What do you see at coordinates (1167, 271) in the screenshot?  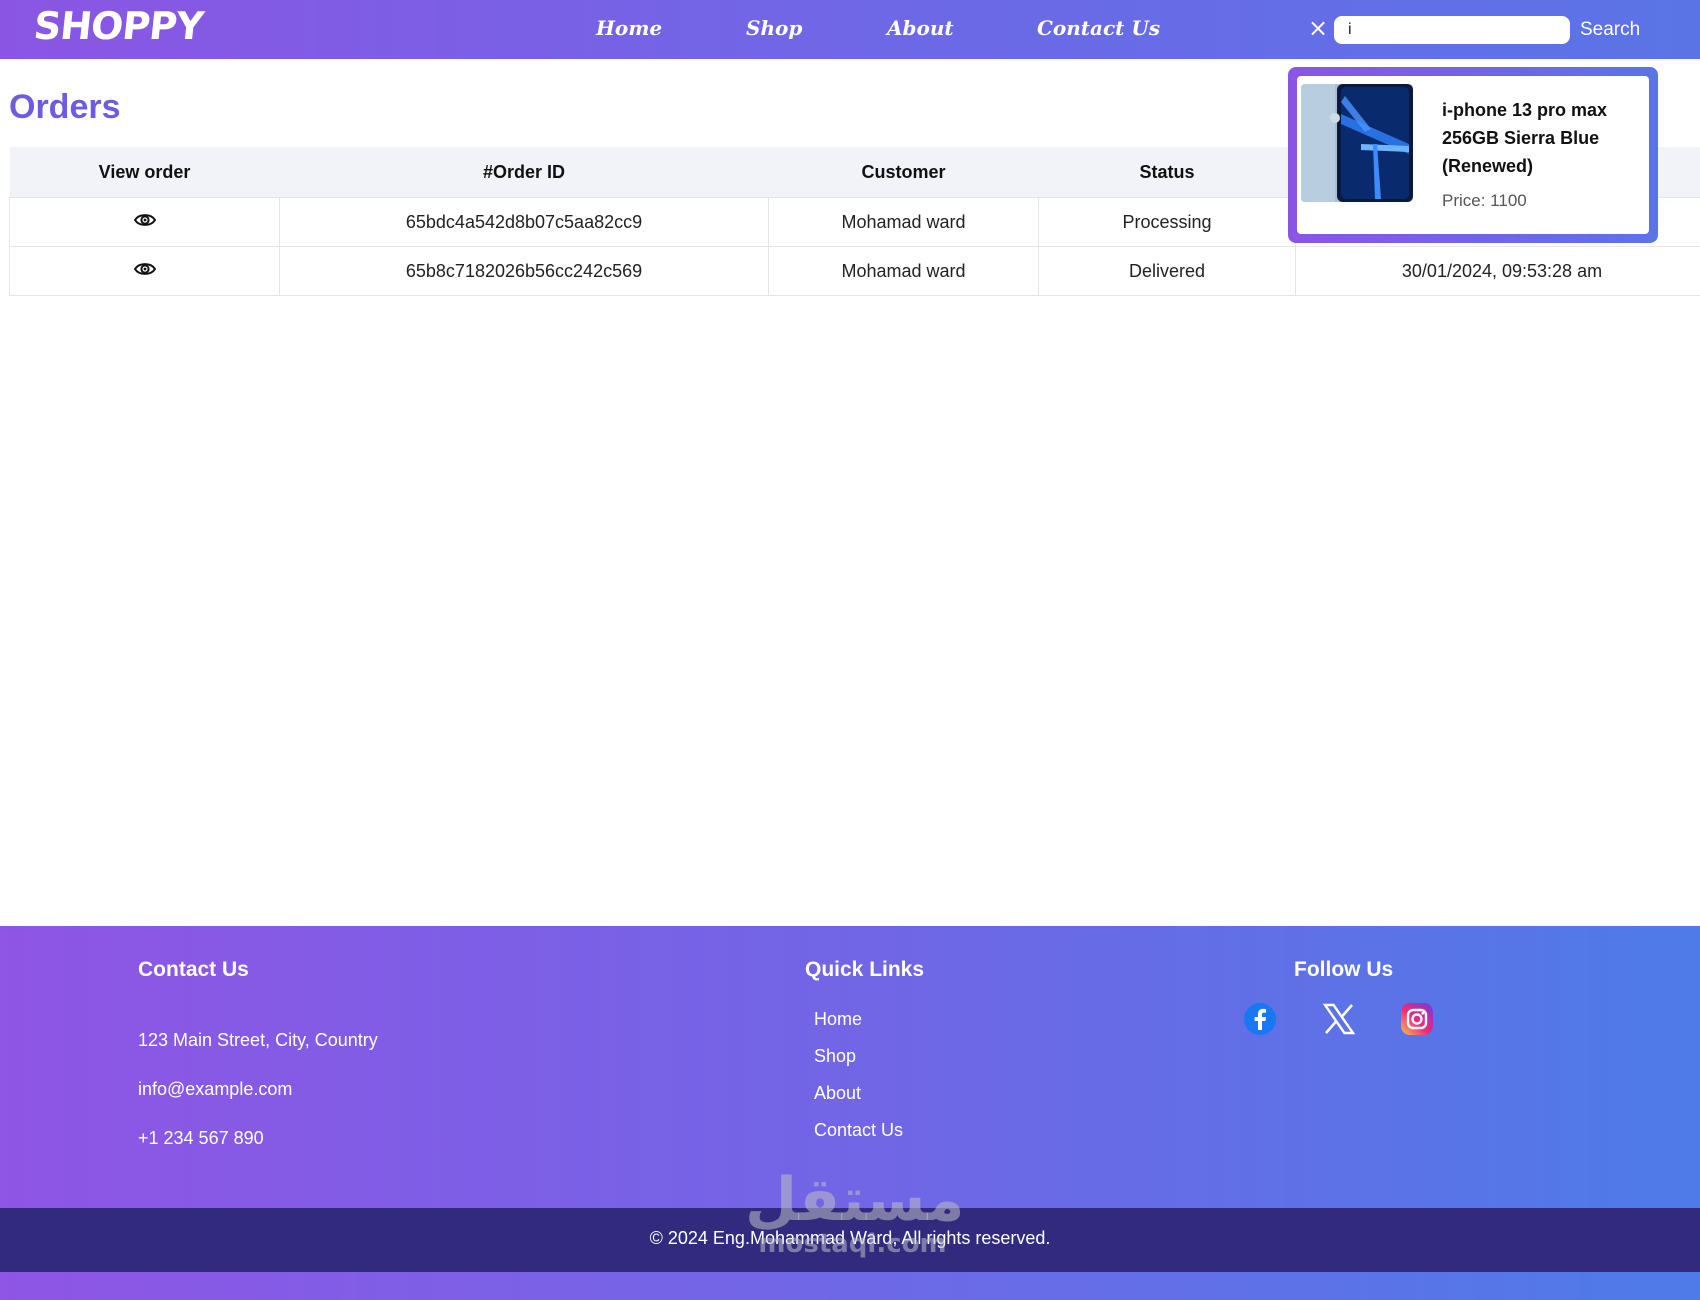 I see `status-cell: Delivered` at bounding box center [1167, 271].